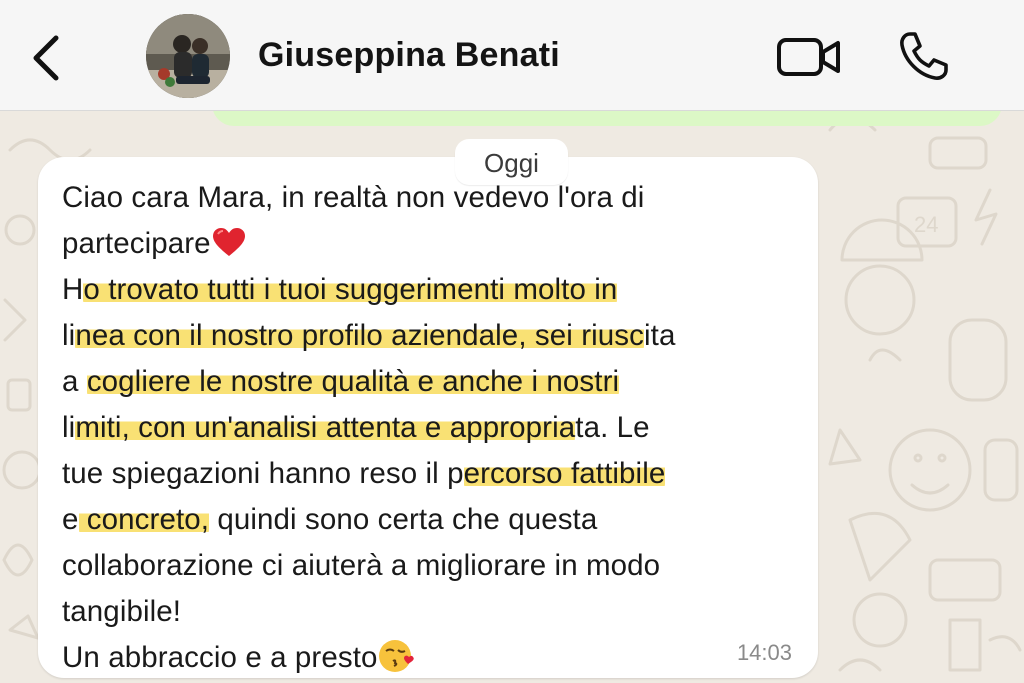  I want to click on highlighted-text: concreto,, so click(144, 519).